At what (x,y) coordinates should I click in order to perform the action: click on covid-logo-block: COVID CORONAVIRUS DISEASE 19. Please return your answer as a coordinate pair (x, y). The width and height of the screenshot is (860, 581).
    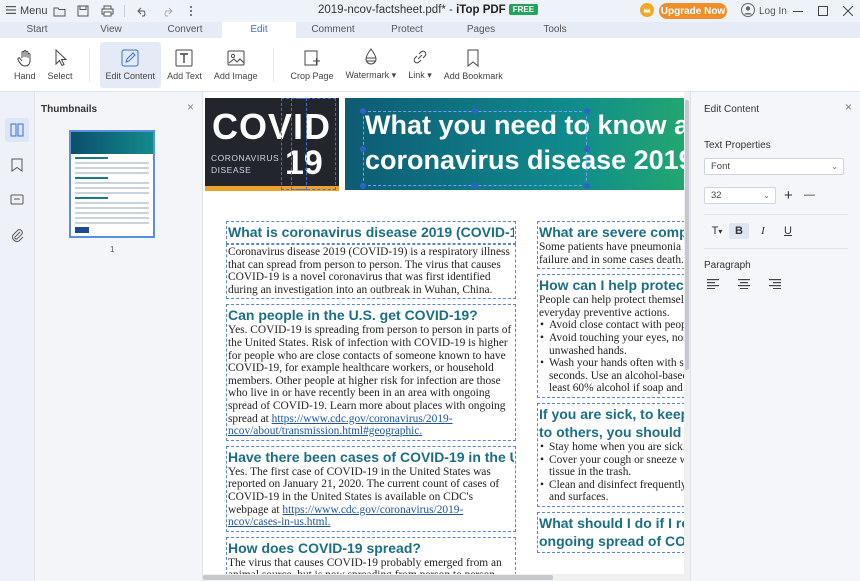
    Looking at the image, I should click on (272, 144).